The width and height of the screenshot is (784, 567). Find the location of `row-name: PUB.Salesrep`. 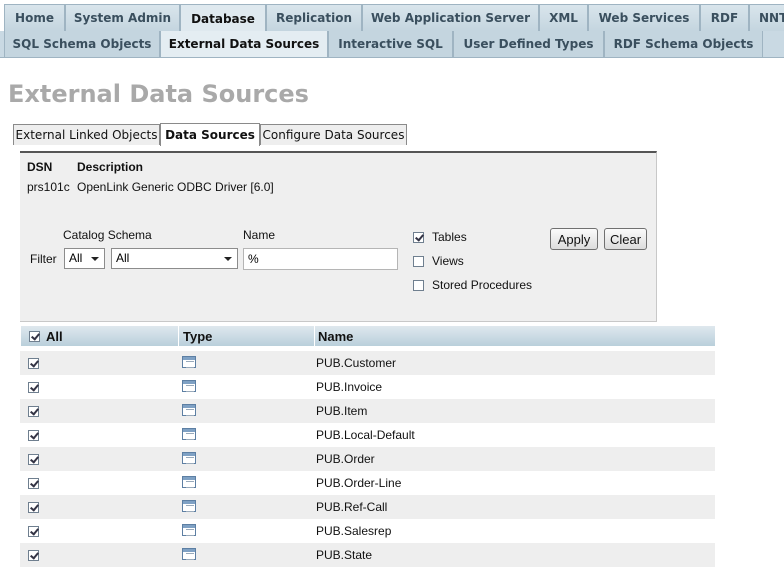

row-name: PUB.Salesrep is located at coordinates (353, 531).